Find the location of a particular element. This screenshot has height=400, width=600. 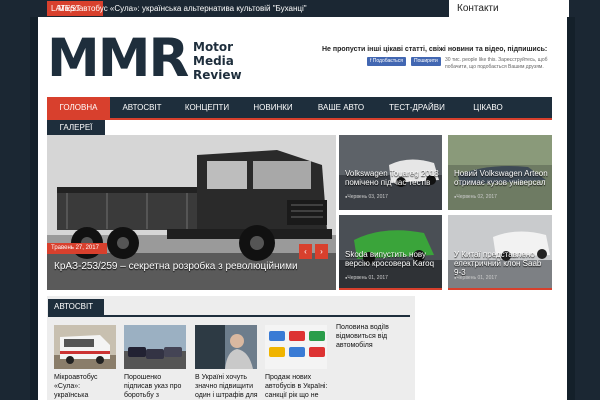

minibus-image is located at coordinates (85, 347).